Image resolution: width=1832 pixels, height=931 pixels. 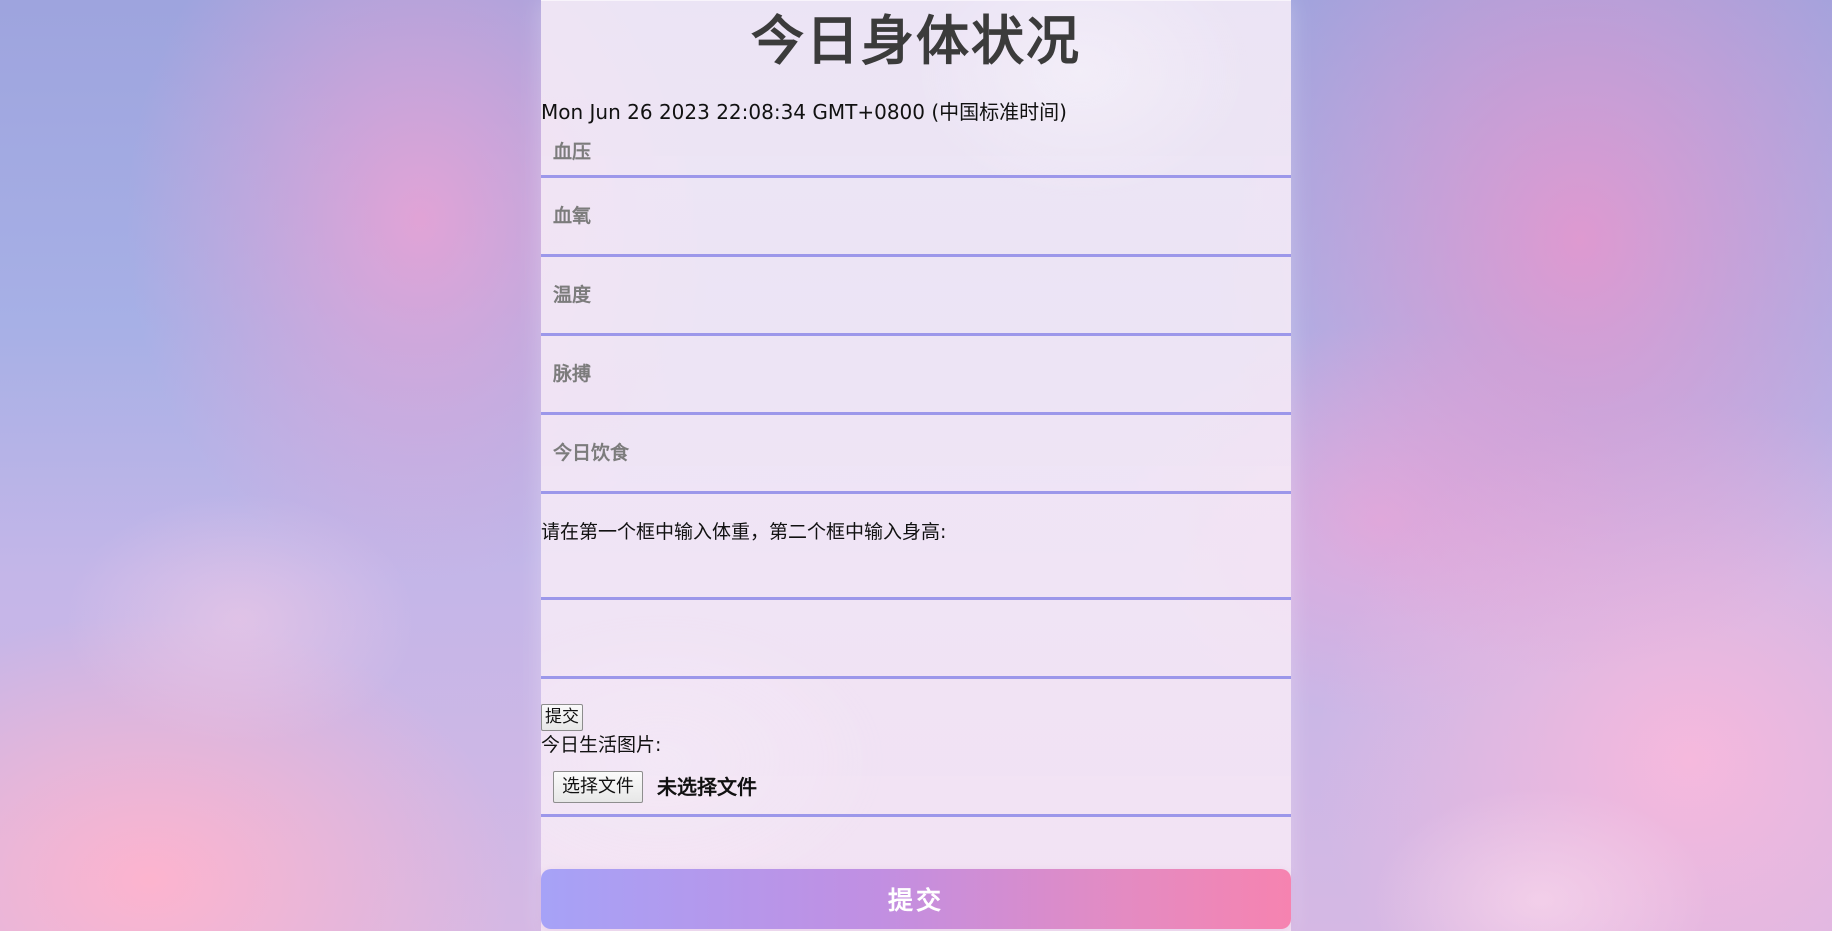 What do you see at coordinates (744, 532) in the screenshot?
I see `weight-height-instruction: 请在第一个框中输入体重，第二个框中输入身高:` at bounding box center [744, 532].